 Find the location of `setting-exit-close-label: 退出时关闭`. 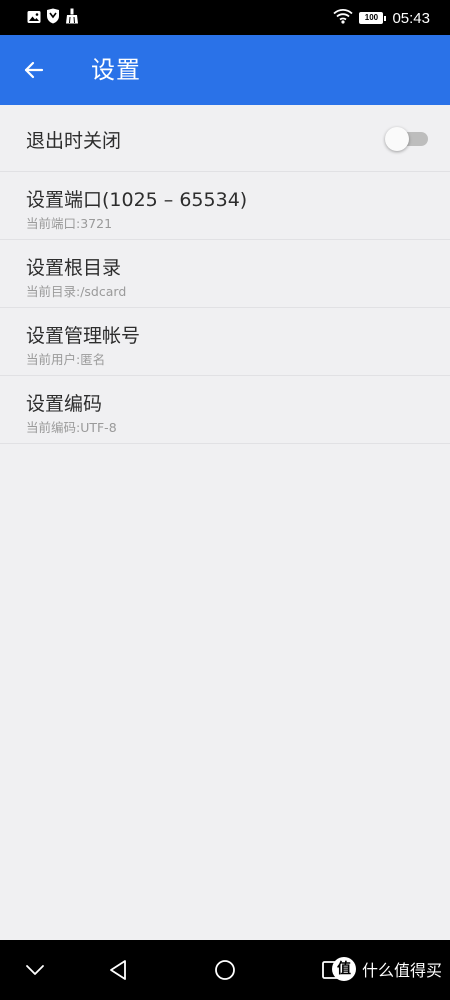

setting-exit-close-label: 退出时关闭 is located at coordinates (74, 141).